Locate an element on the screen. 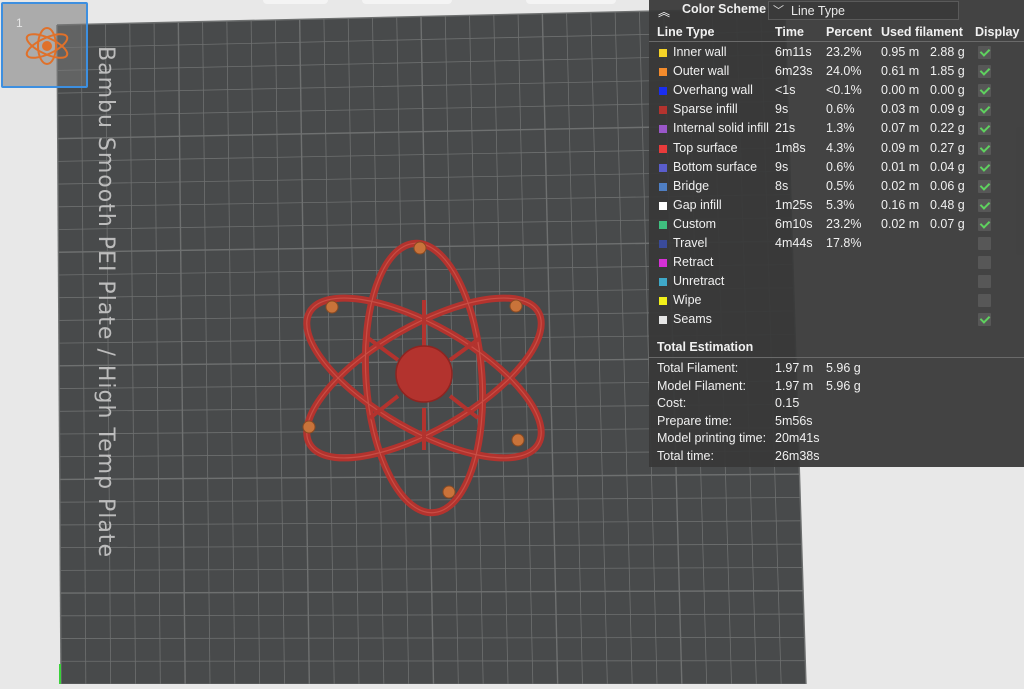  line-filament-meters: 0.07 m is located at coordinates (900, 128).